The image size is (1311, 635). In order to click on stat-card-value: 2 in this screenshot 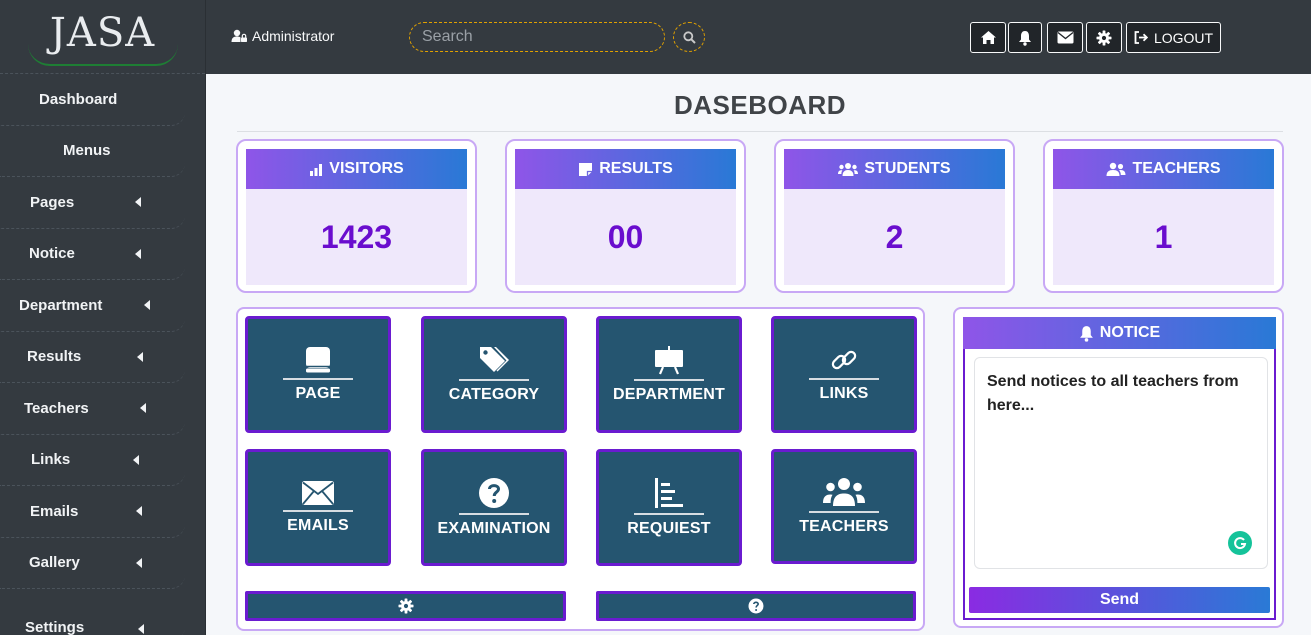, I will do `click(894, 237)`.